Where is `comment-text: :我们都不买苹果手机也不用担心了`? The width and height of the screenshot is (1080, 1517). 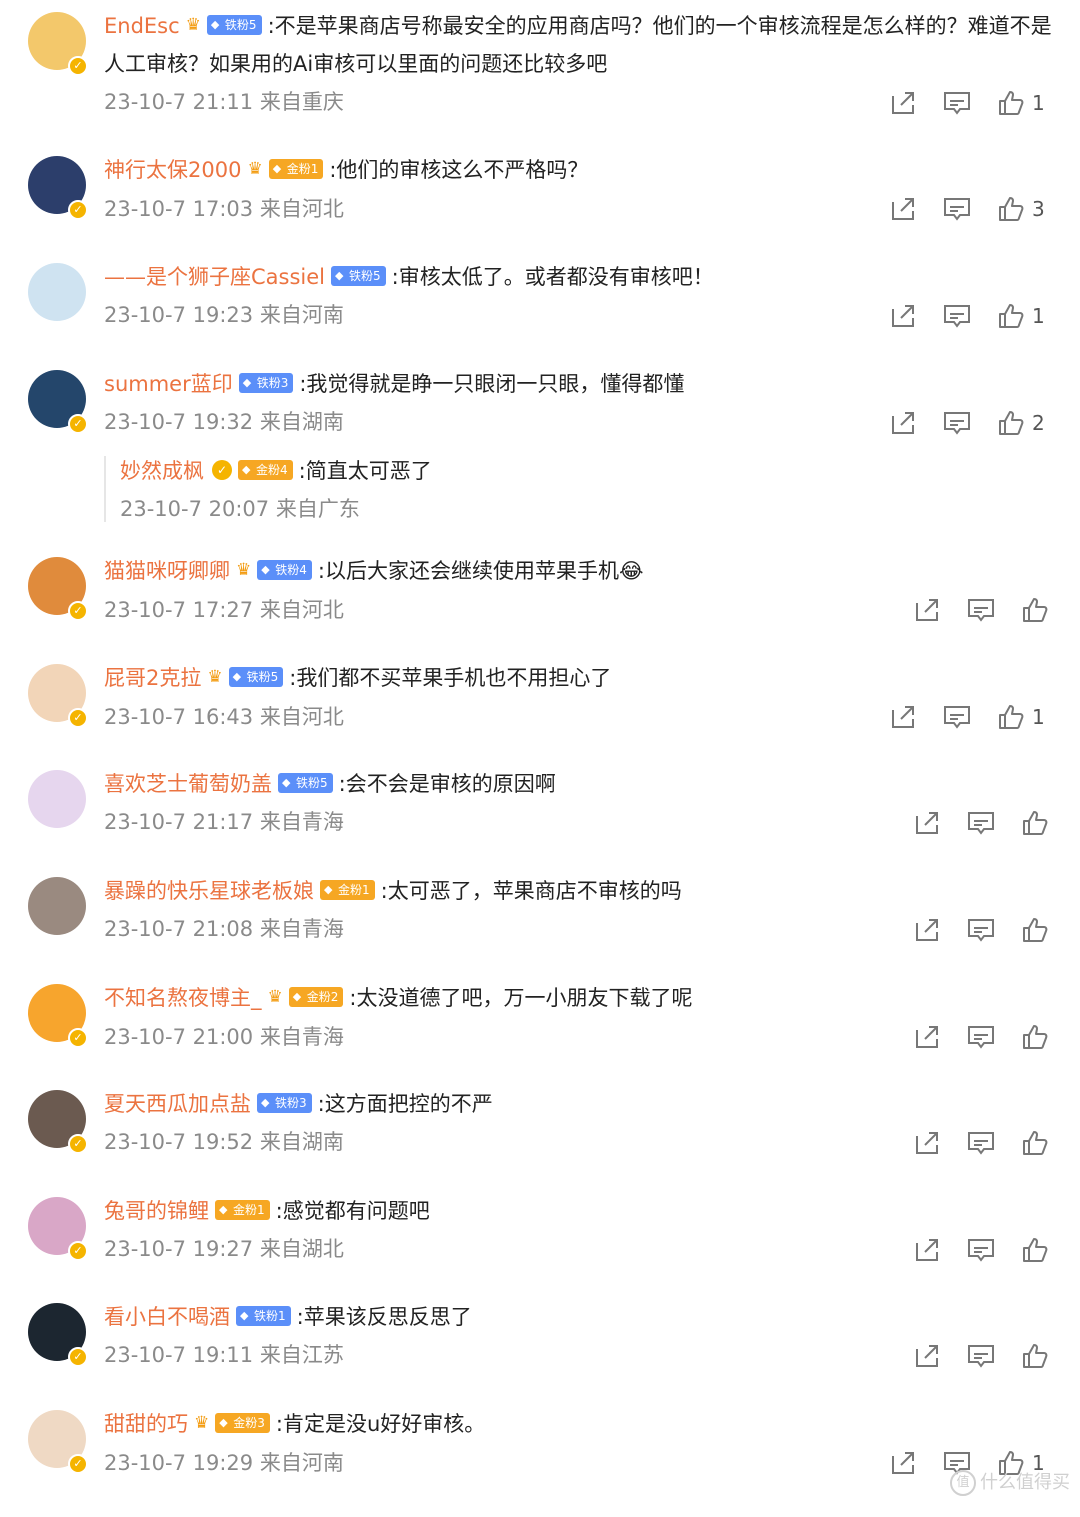 comment-text: :我们都不买苹果手机也不用担心了 is located at coordinates (450, 678).